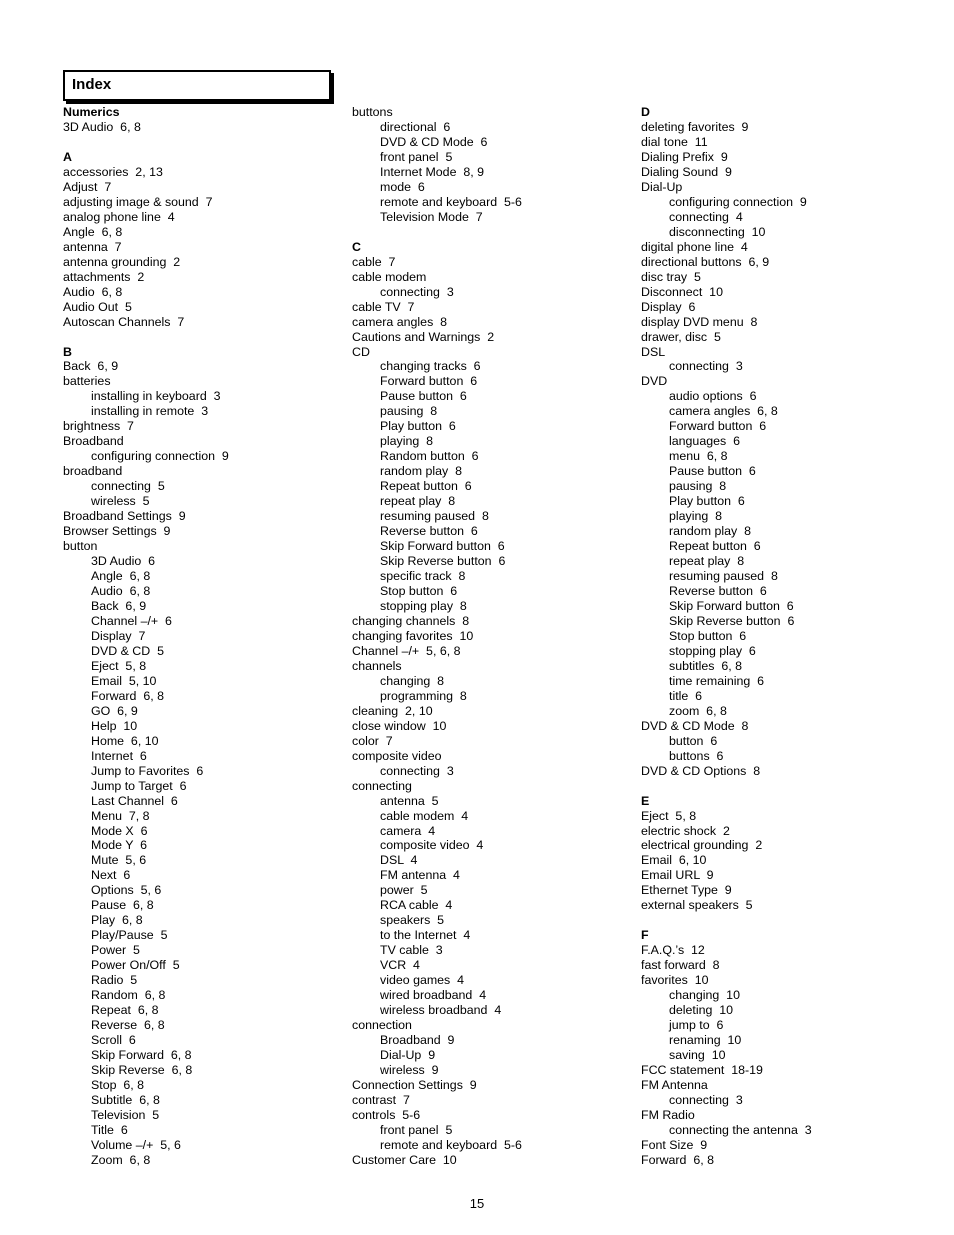  What do you see at coordinates (419, 591) in the screenshot?
I see `index-subentry: Stop button 6` at bounding box center [419, 591].